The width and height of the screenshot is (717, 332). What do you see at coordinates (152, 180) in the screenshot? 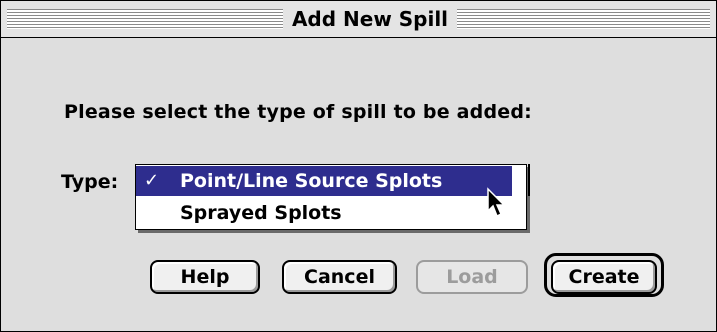
I see `checkmark-icon: ✓` at bounding box center [152, 180].